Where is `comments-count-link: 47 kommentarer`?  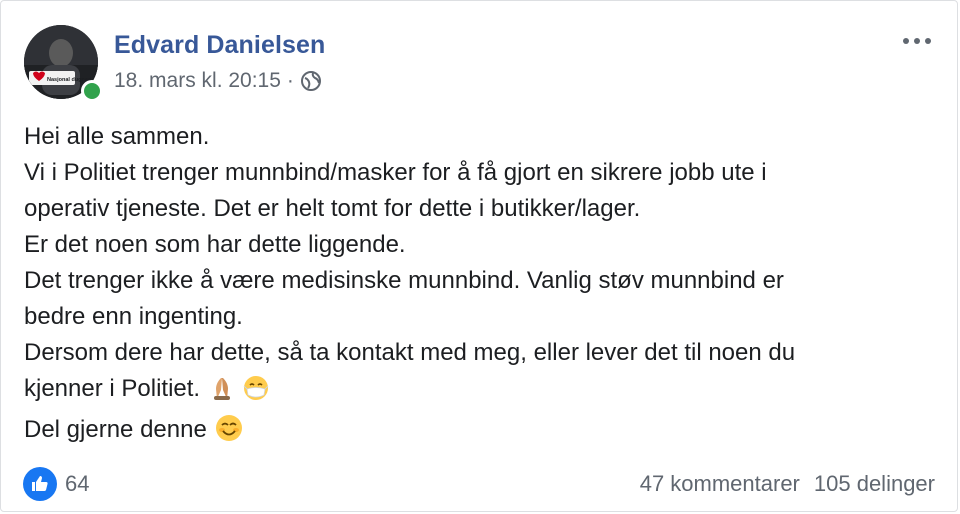 comments-count-link: 47 kommentarer is located at coordinates (720, 484).